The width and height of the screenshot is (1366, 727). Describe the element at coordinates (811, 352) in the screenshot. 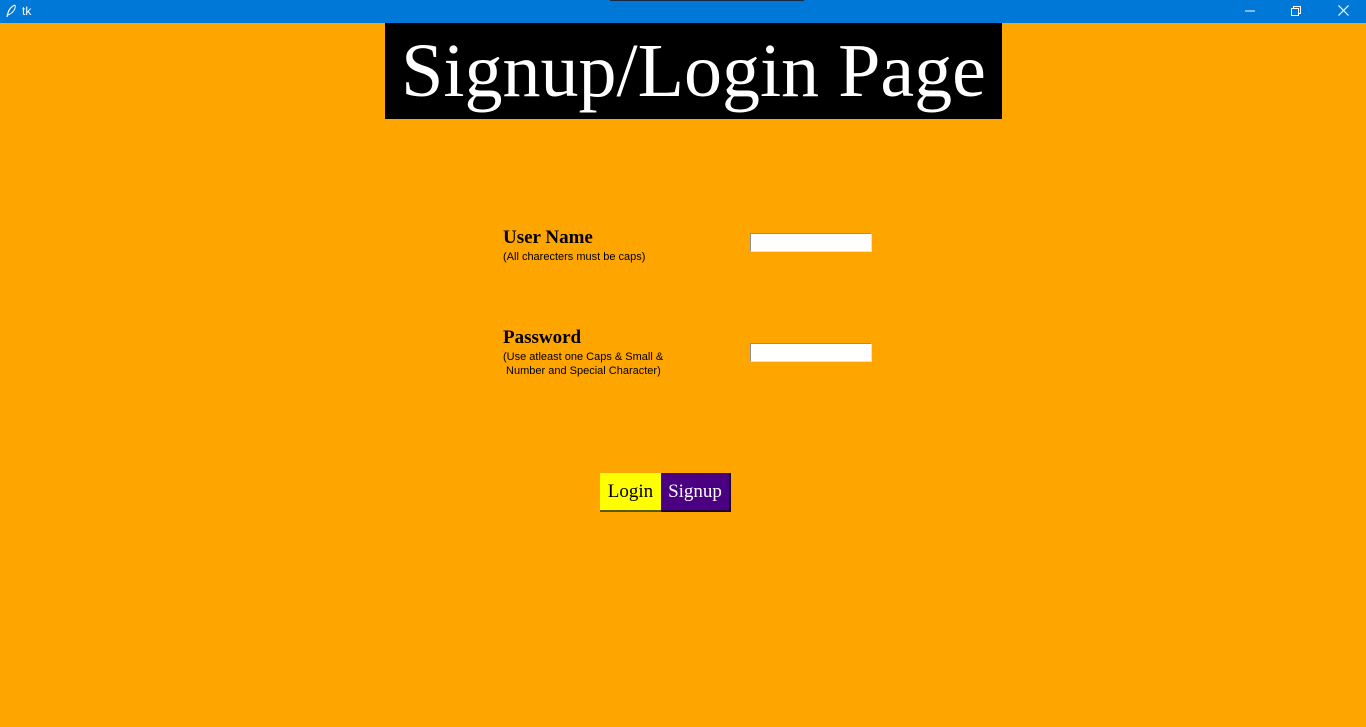

I see `password-input` at that location.